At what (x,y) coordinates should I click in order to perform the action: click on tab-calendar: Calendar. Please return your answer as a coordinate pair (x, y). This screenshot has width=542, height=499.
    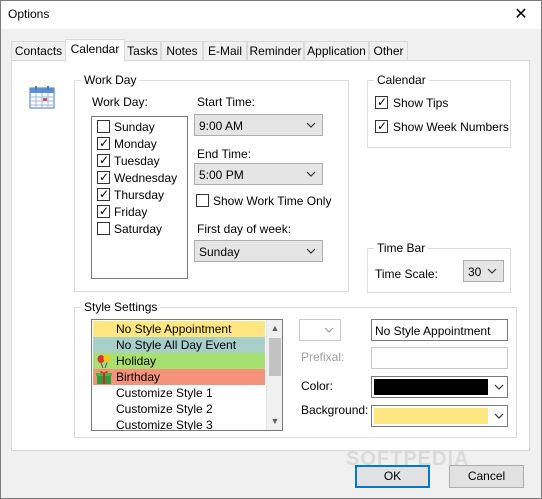
    Looking at the image, I should click on (95, 50).